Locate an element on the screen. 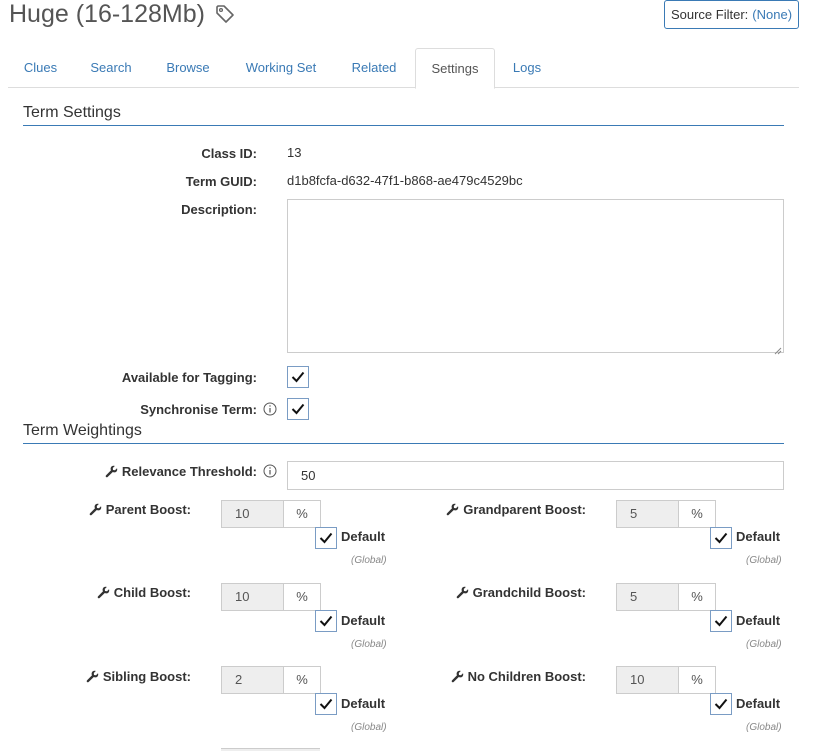  grandchild-boost-text: Grandchild Boost: is located at coordinates (529, 592).